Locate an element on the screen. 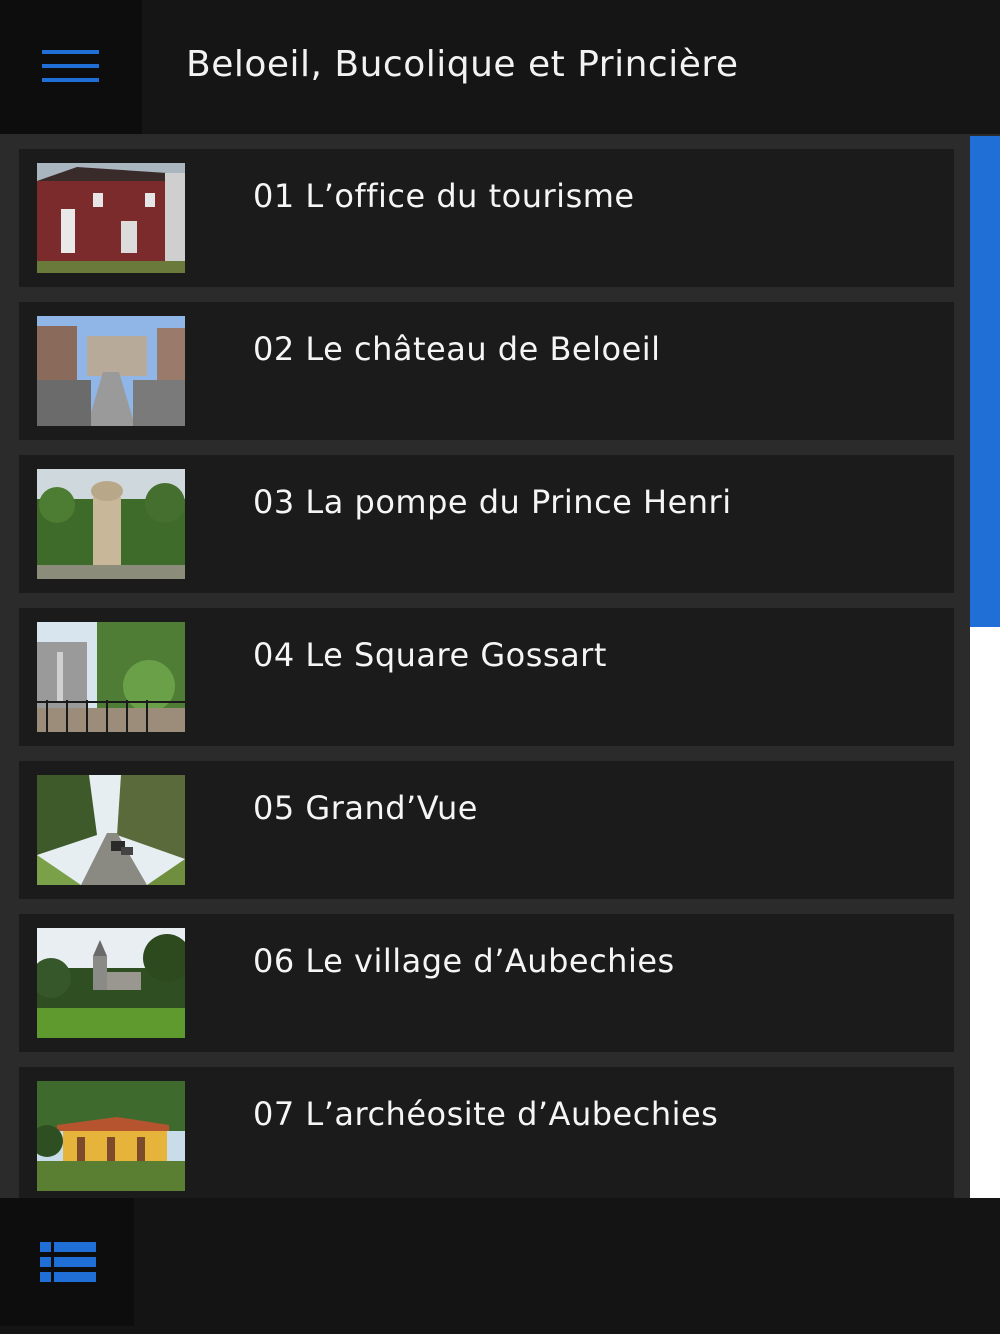  list-item: 04 Le Square Gossart is located at coordinates (486, 677).